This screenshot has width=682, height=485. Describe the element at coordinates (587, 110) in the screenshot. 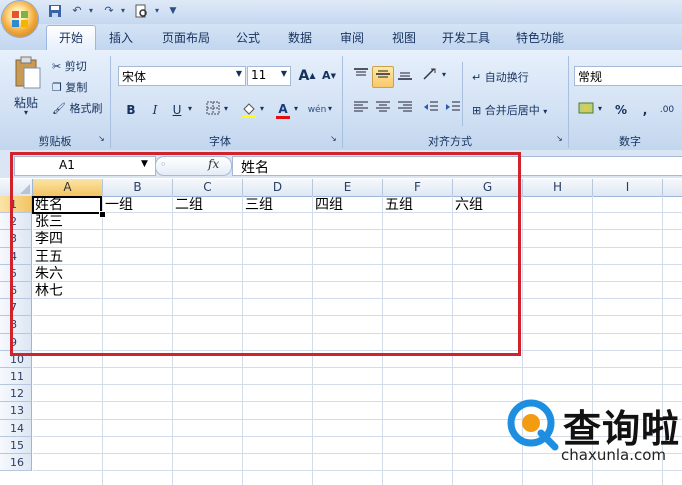

I see `accounting-format-button` at that location.